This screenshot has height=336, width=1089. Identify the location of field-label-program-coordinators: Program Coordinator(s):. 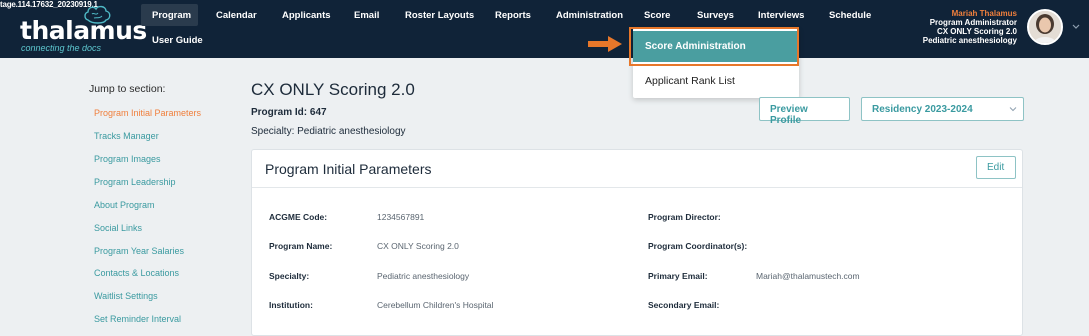
(698, 246).